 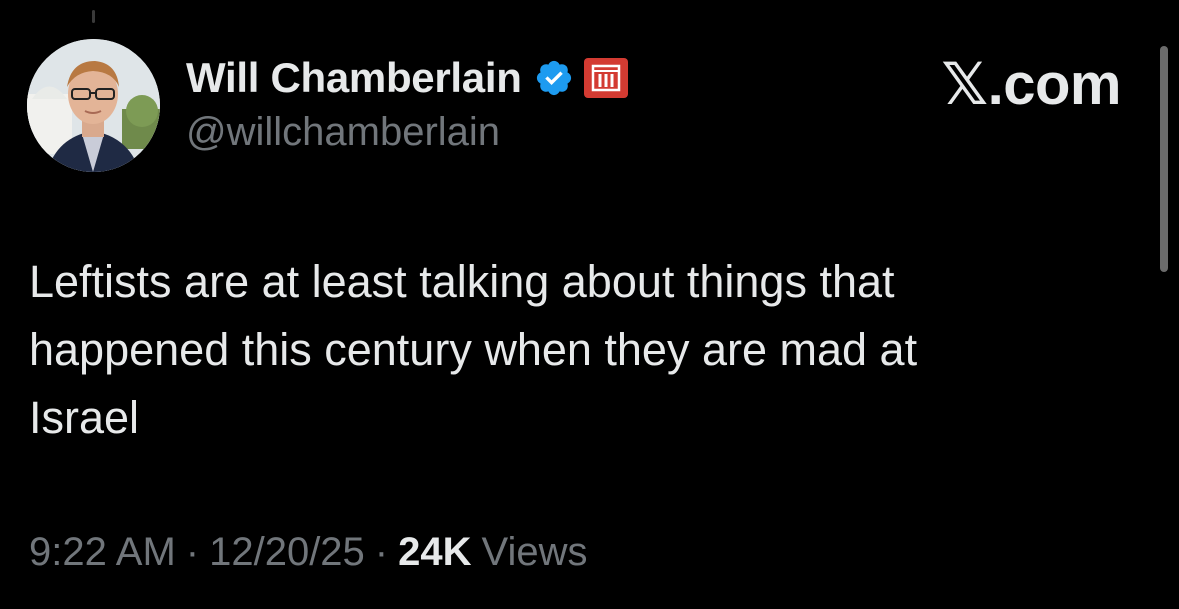 What do you see at coordinates (354, 78) in the screenshot?
I see `author-display-name: Will Chamberlain` at bounding box center [354, 78].